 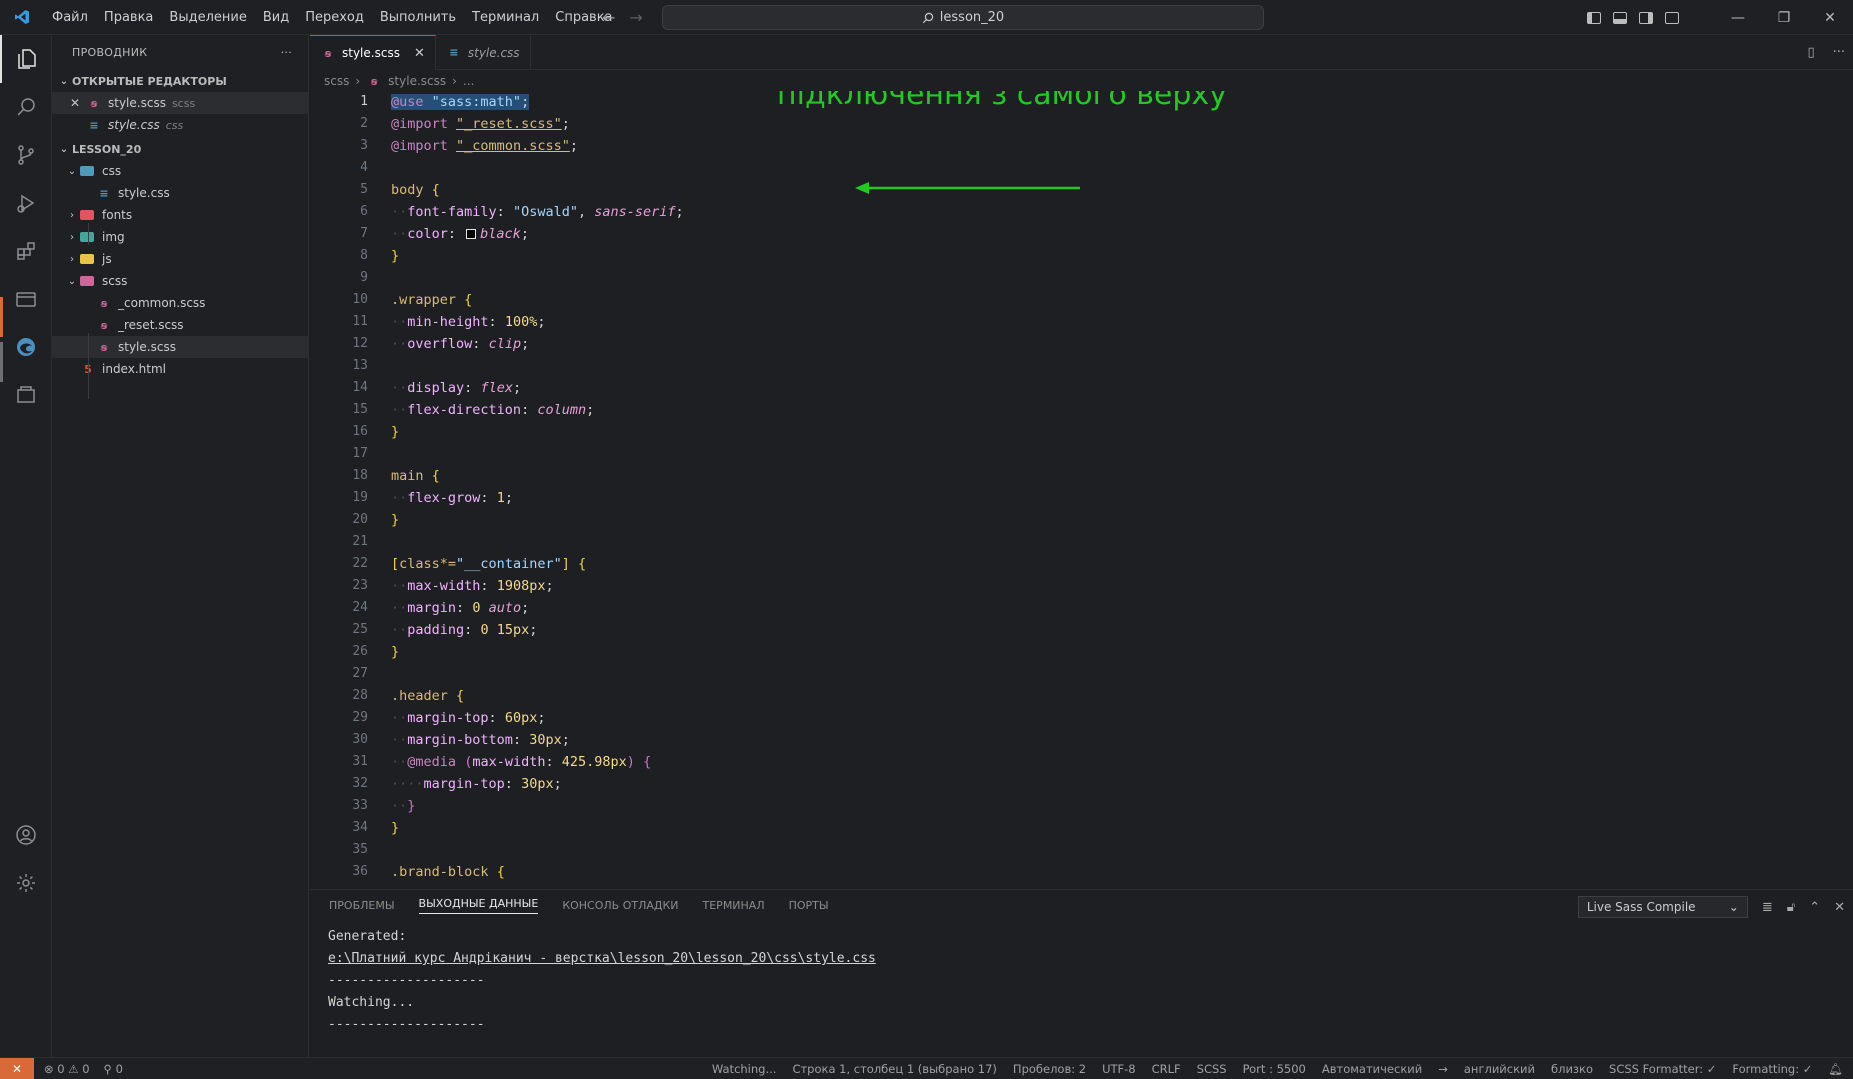 I want to click on remote-explorer-icon, so click(x=26, y=299).